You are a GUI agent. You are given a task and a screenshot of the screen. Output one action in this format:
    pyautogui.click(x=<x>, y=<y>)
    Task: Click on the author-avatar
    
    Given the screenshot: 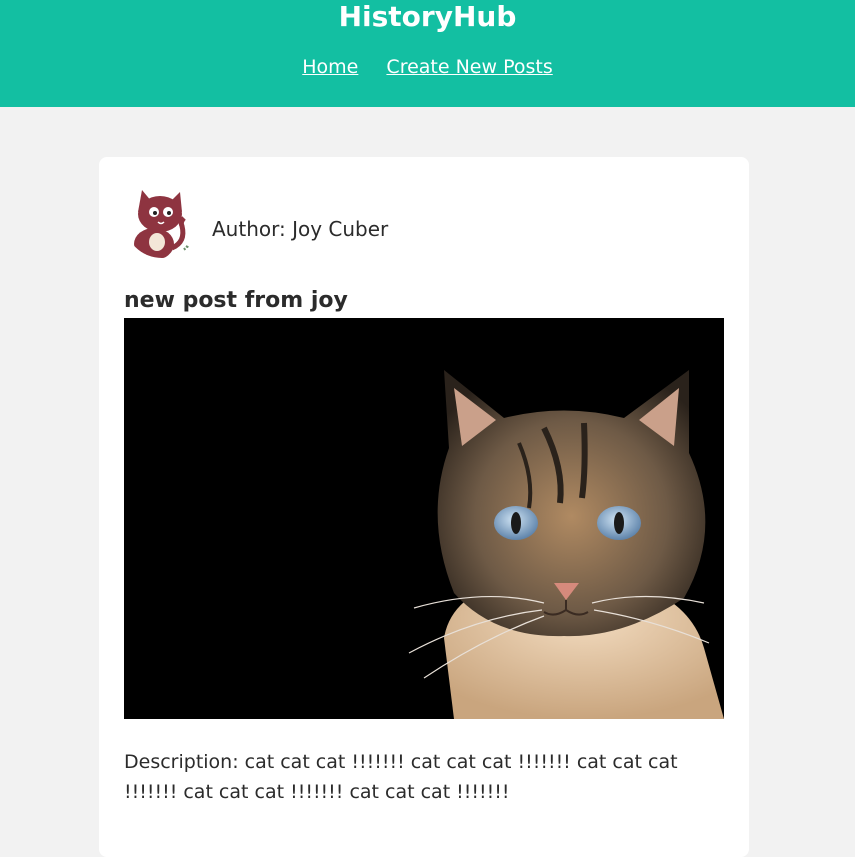 What is the action you would take?
    pyautogui.click(x=162, y=220)
    